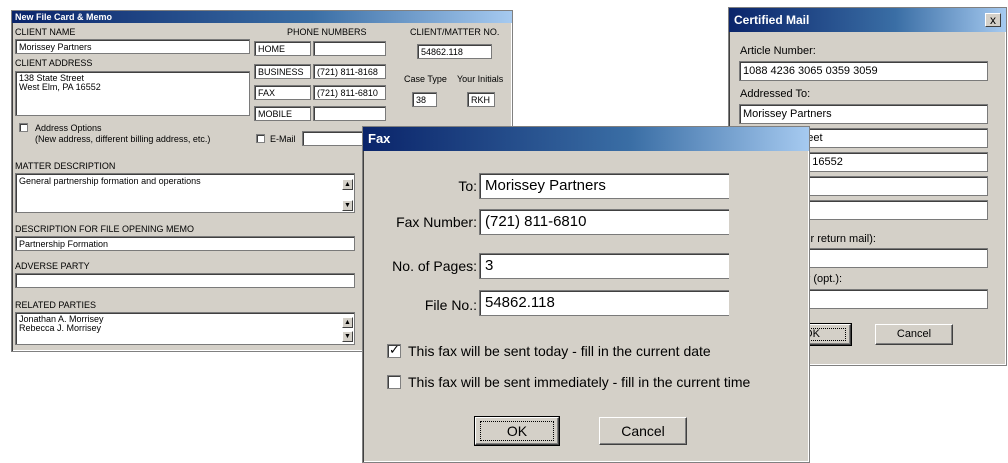  I want to click on fax-title: Fax, so click(586, 139).